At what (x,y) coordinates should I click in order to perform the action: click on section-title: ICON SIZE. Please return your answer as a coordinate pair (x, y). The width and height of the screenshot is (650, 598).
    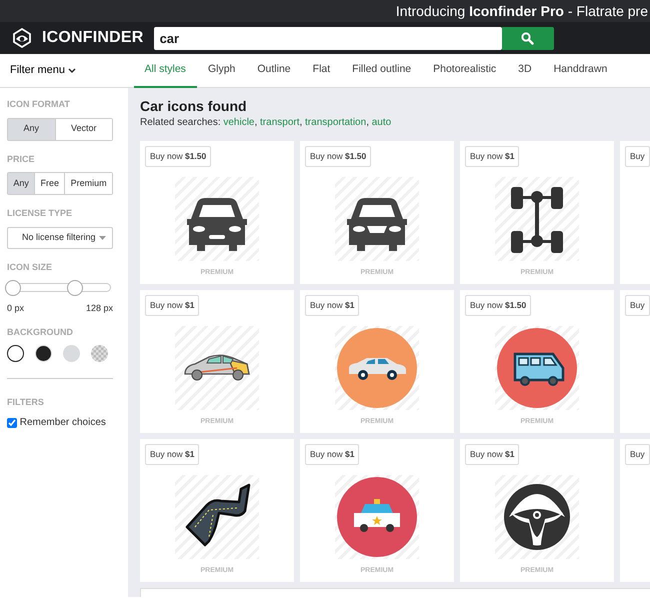
    Looking at the image, I should click on (30, 267).